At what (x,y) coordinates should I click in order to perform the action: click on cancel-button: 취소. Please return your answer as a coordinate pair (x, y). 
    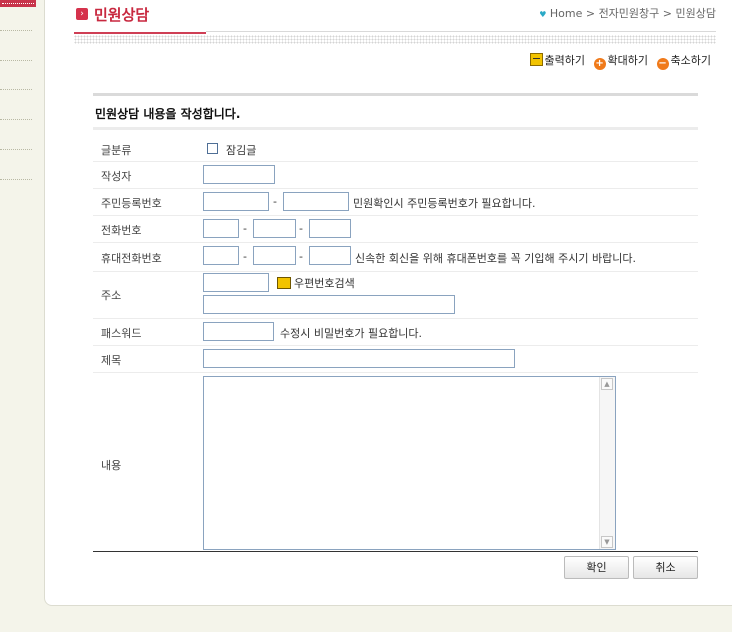
    Looking at the image, I should click on (665, 567).